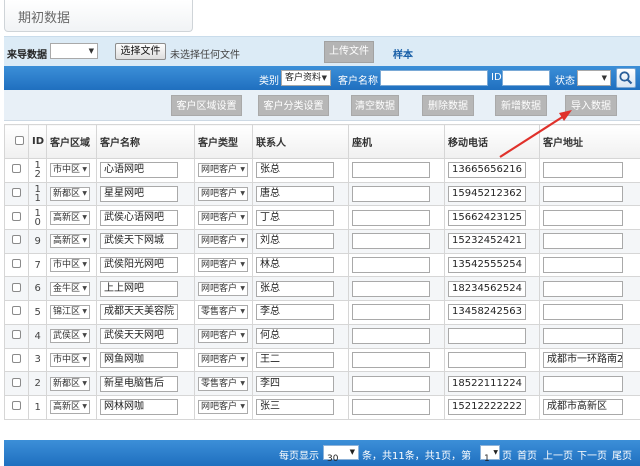 The image size is (640, 466). I want to click on row-contact-input: 张三, so click(295, 407).